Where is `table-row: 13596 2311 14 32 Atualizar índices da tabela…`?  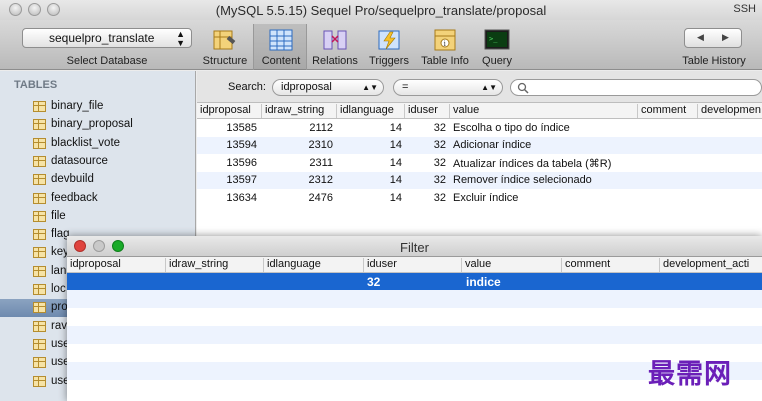
table-row: 13596 2311 14 32 Atualizar índices da tabela… is located at coordinates (479, 163).